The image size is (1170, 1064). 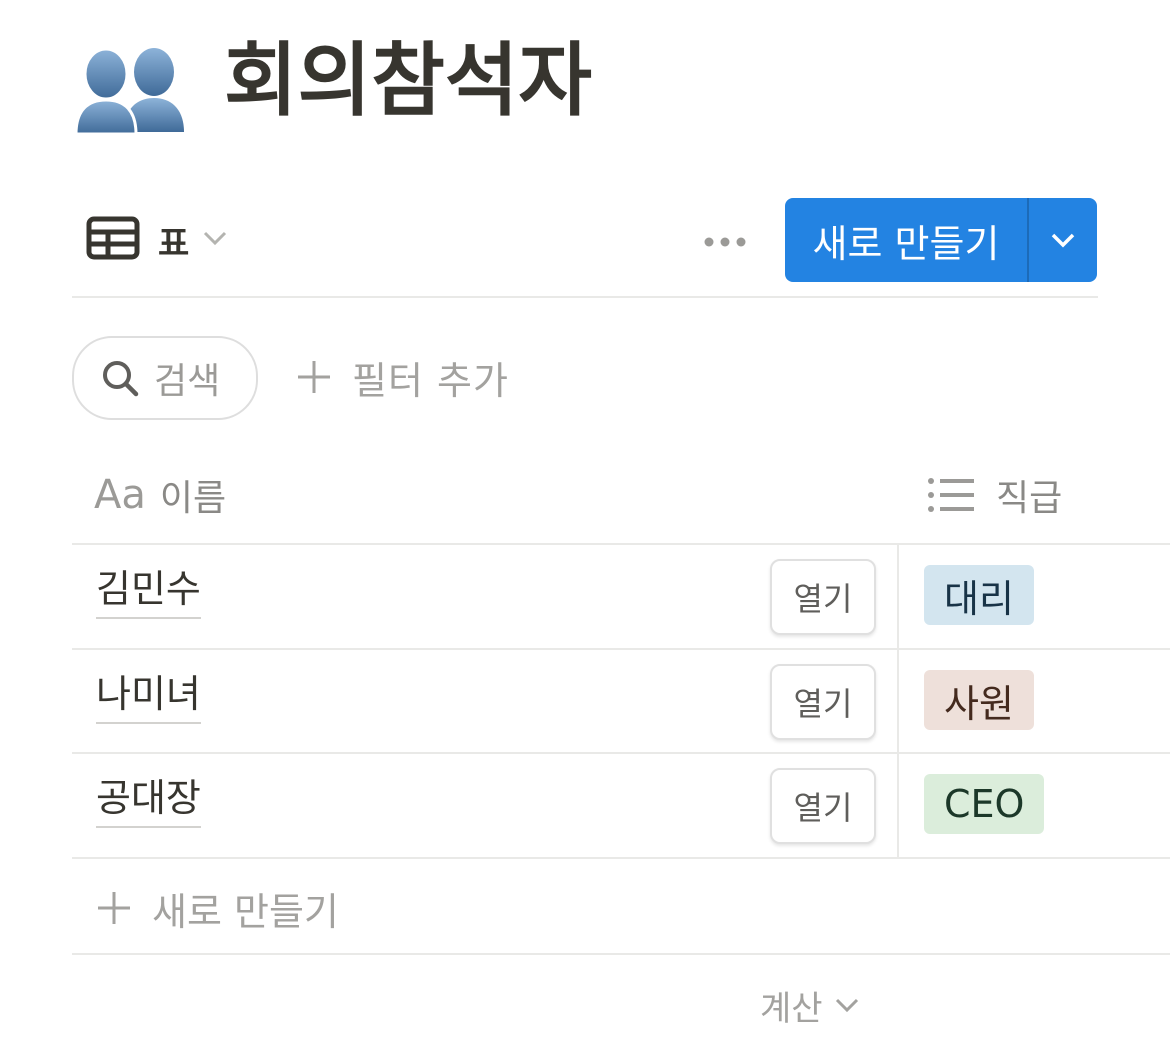 I want to click on search-icon, so click(x=121, y=379).